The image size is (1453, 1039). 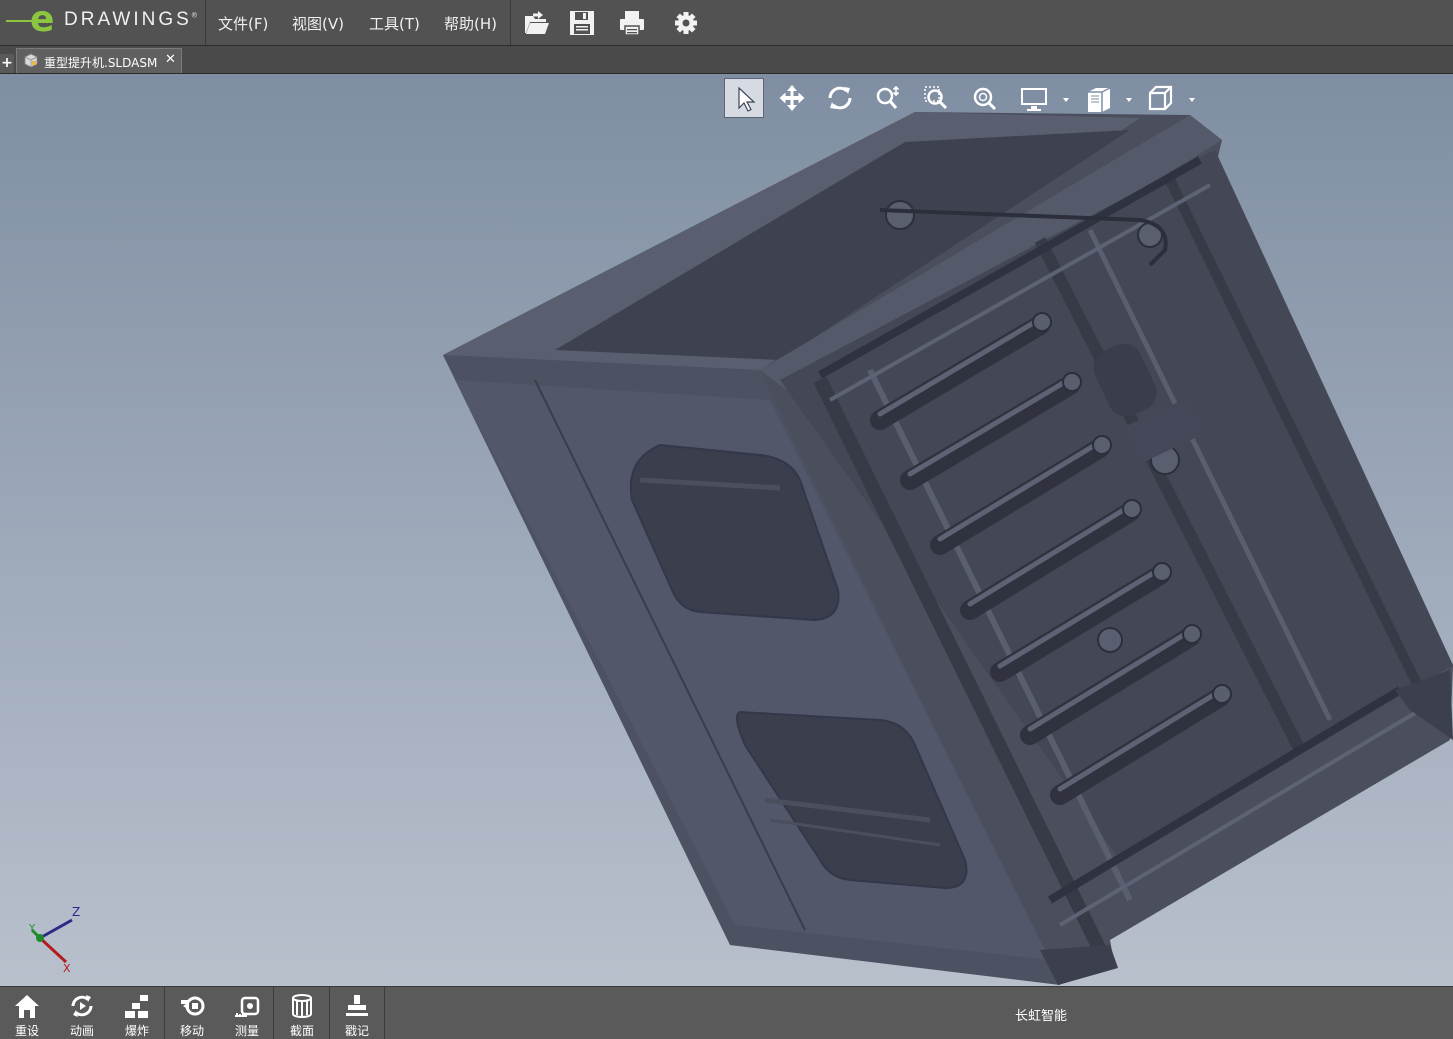 What do you see at coordinates (792, 98) in the screenshot?
I see `pan-icon` at bounding box center [792, 98].